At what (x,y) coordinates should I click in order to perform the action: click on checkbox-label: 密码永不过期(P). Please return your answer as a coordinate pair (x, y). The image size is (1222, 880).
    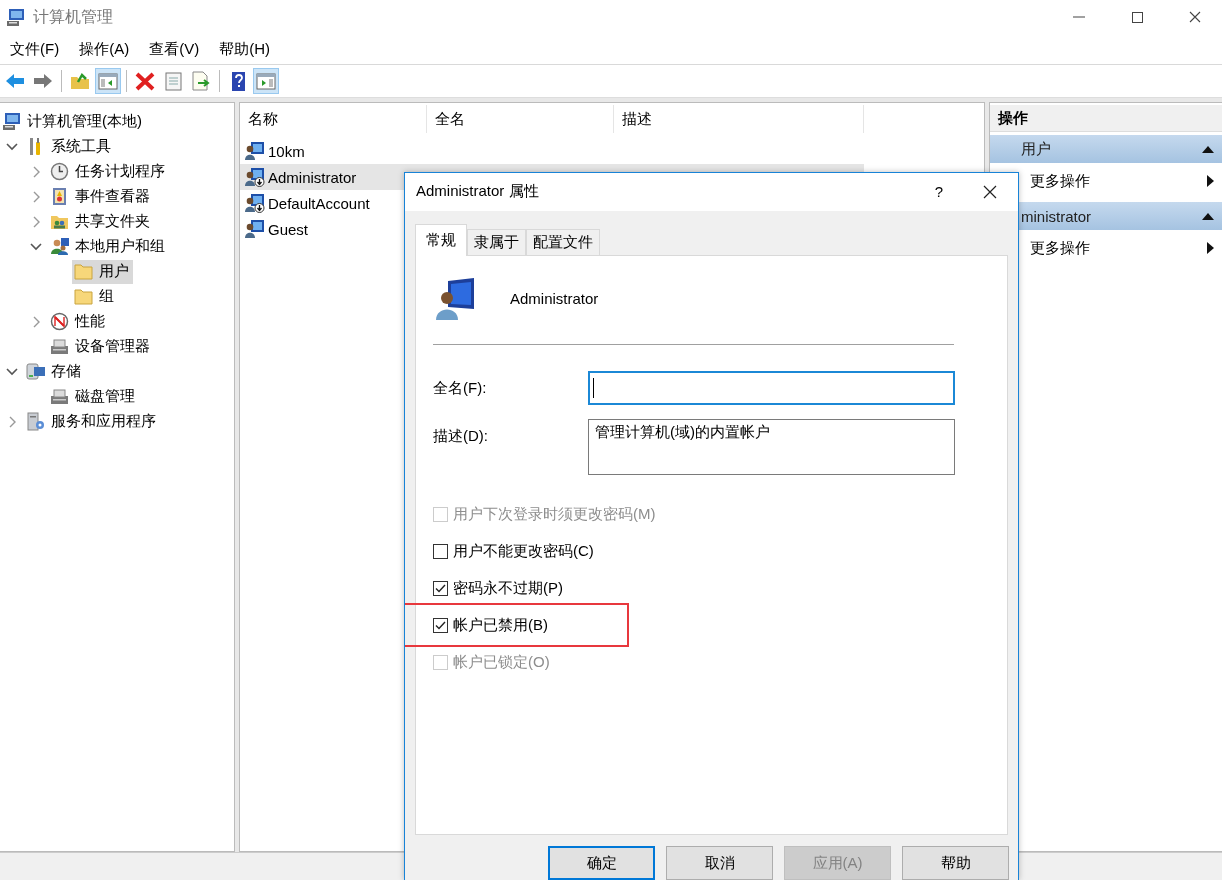
    Looking at the image, I should click on (508, 588).